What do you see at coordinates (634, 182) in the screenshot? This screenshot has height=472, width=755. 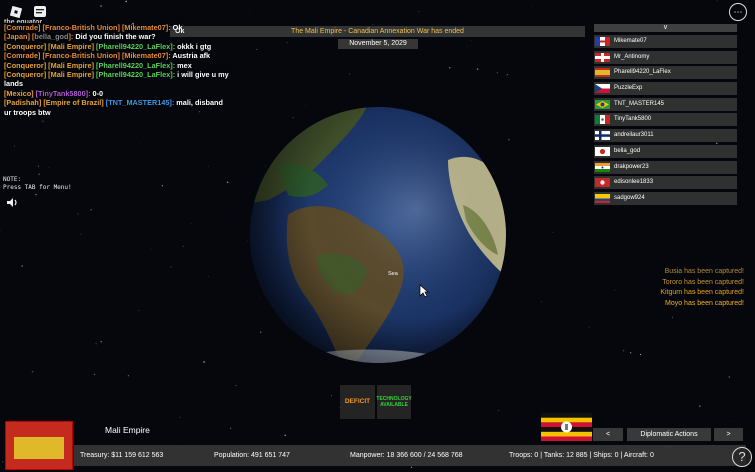 I see `player-name: edisonlee1833` at bounding box center [634, 182].